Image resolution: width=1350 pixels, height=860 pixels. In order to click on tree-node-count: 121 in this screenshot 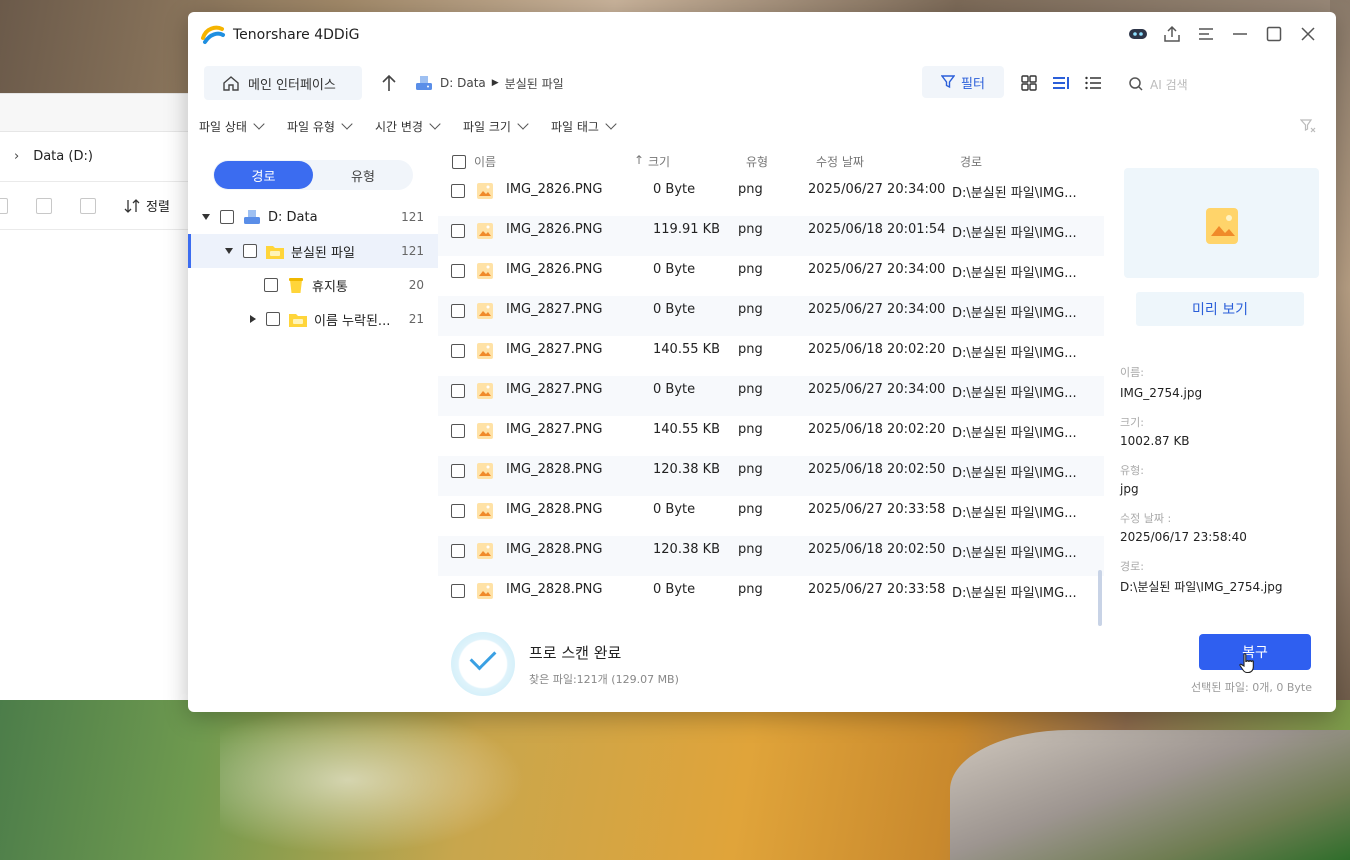, I will do `click(412, 217)`.